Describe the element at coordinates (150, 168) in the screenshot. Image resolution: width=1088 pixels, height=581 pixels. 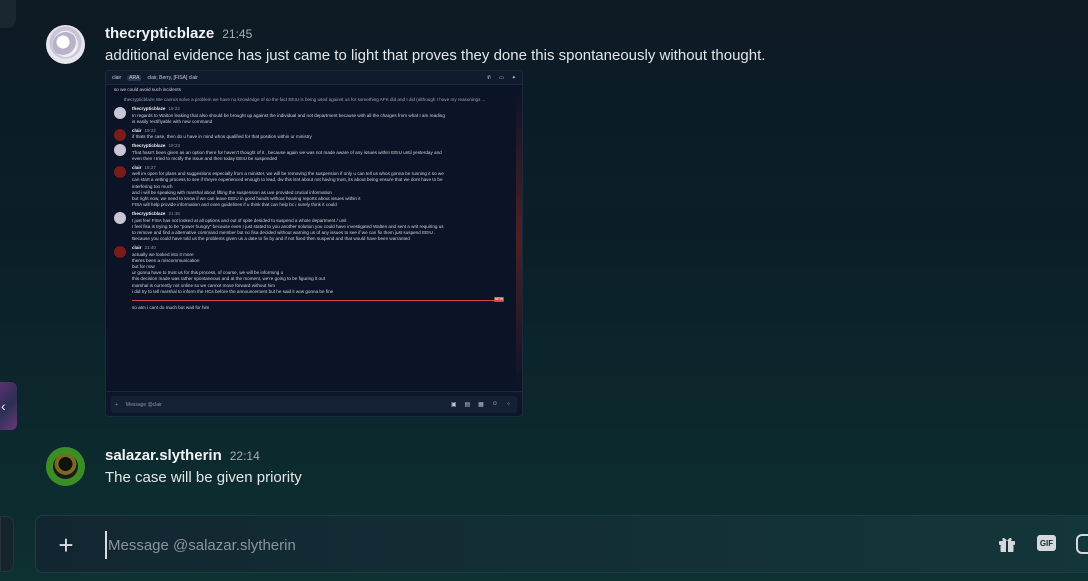
I see `attachment-time: 19:27` at that location.